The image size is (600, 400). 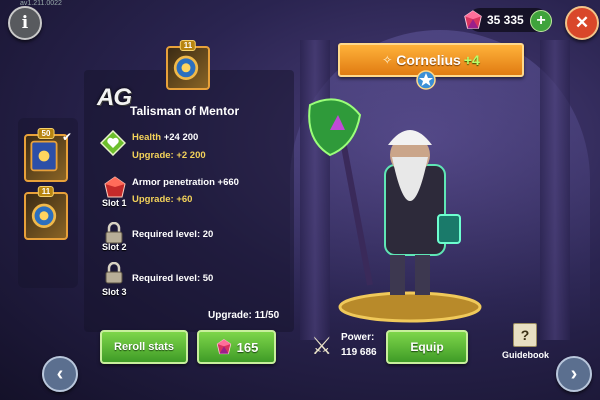 I want to click on chevron-right-icon: ›, so click(x=574, y=373).